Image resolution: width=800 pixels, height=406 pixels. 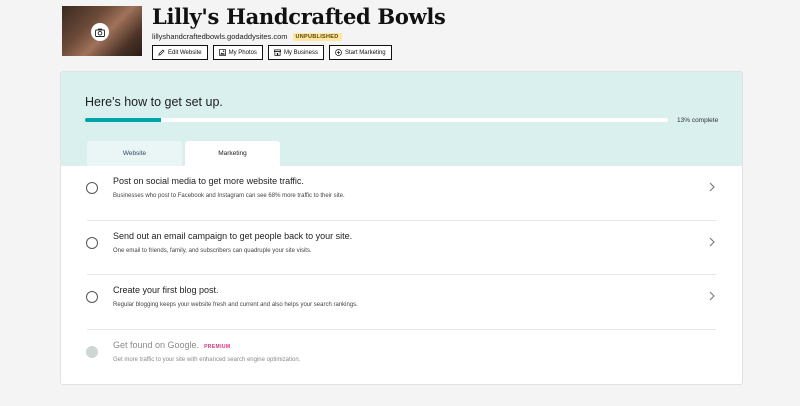 I want to click on start-marketing-button: Start Marketing, so click(x=360, y=52).